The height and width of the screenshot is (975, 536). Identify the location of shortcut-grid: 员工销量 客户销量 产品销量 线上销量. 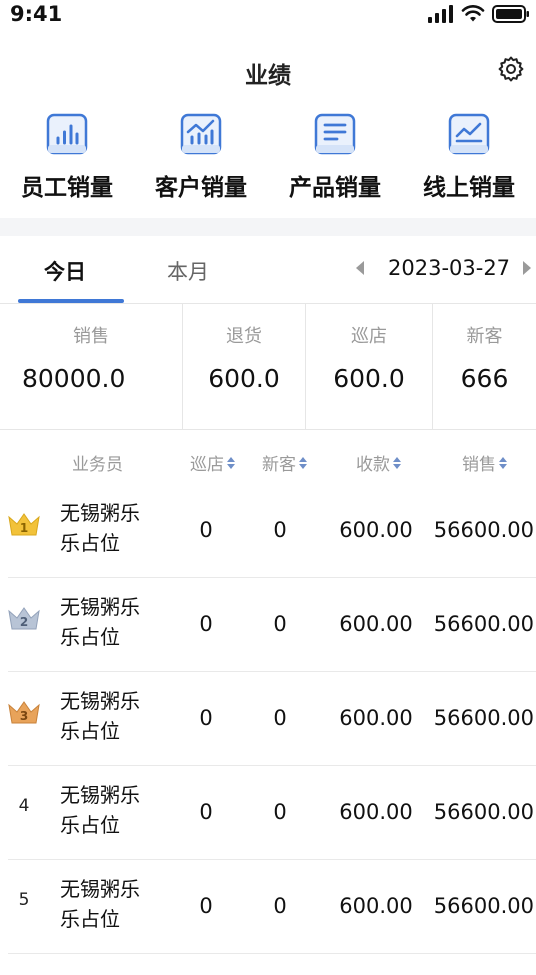
(268, 162).